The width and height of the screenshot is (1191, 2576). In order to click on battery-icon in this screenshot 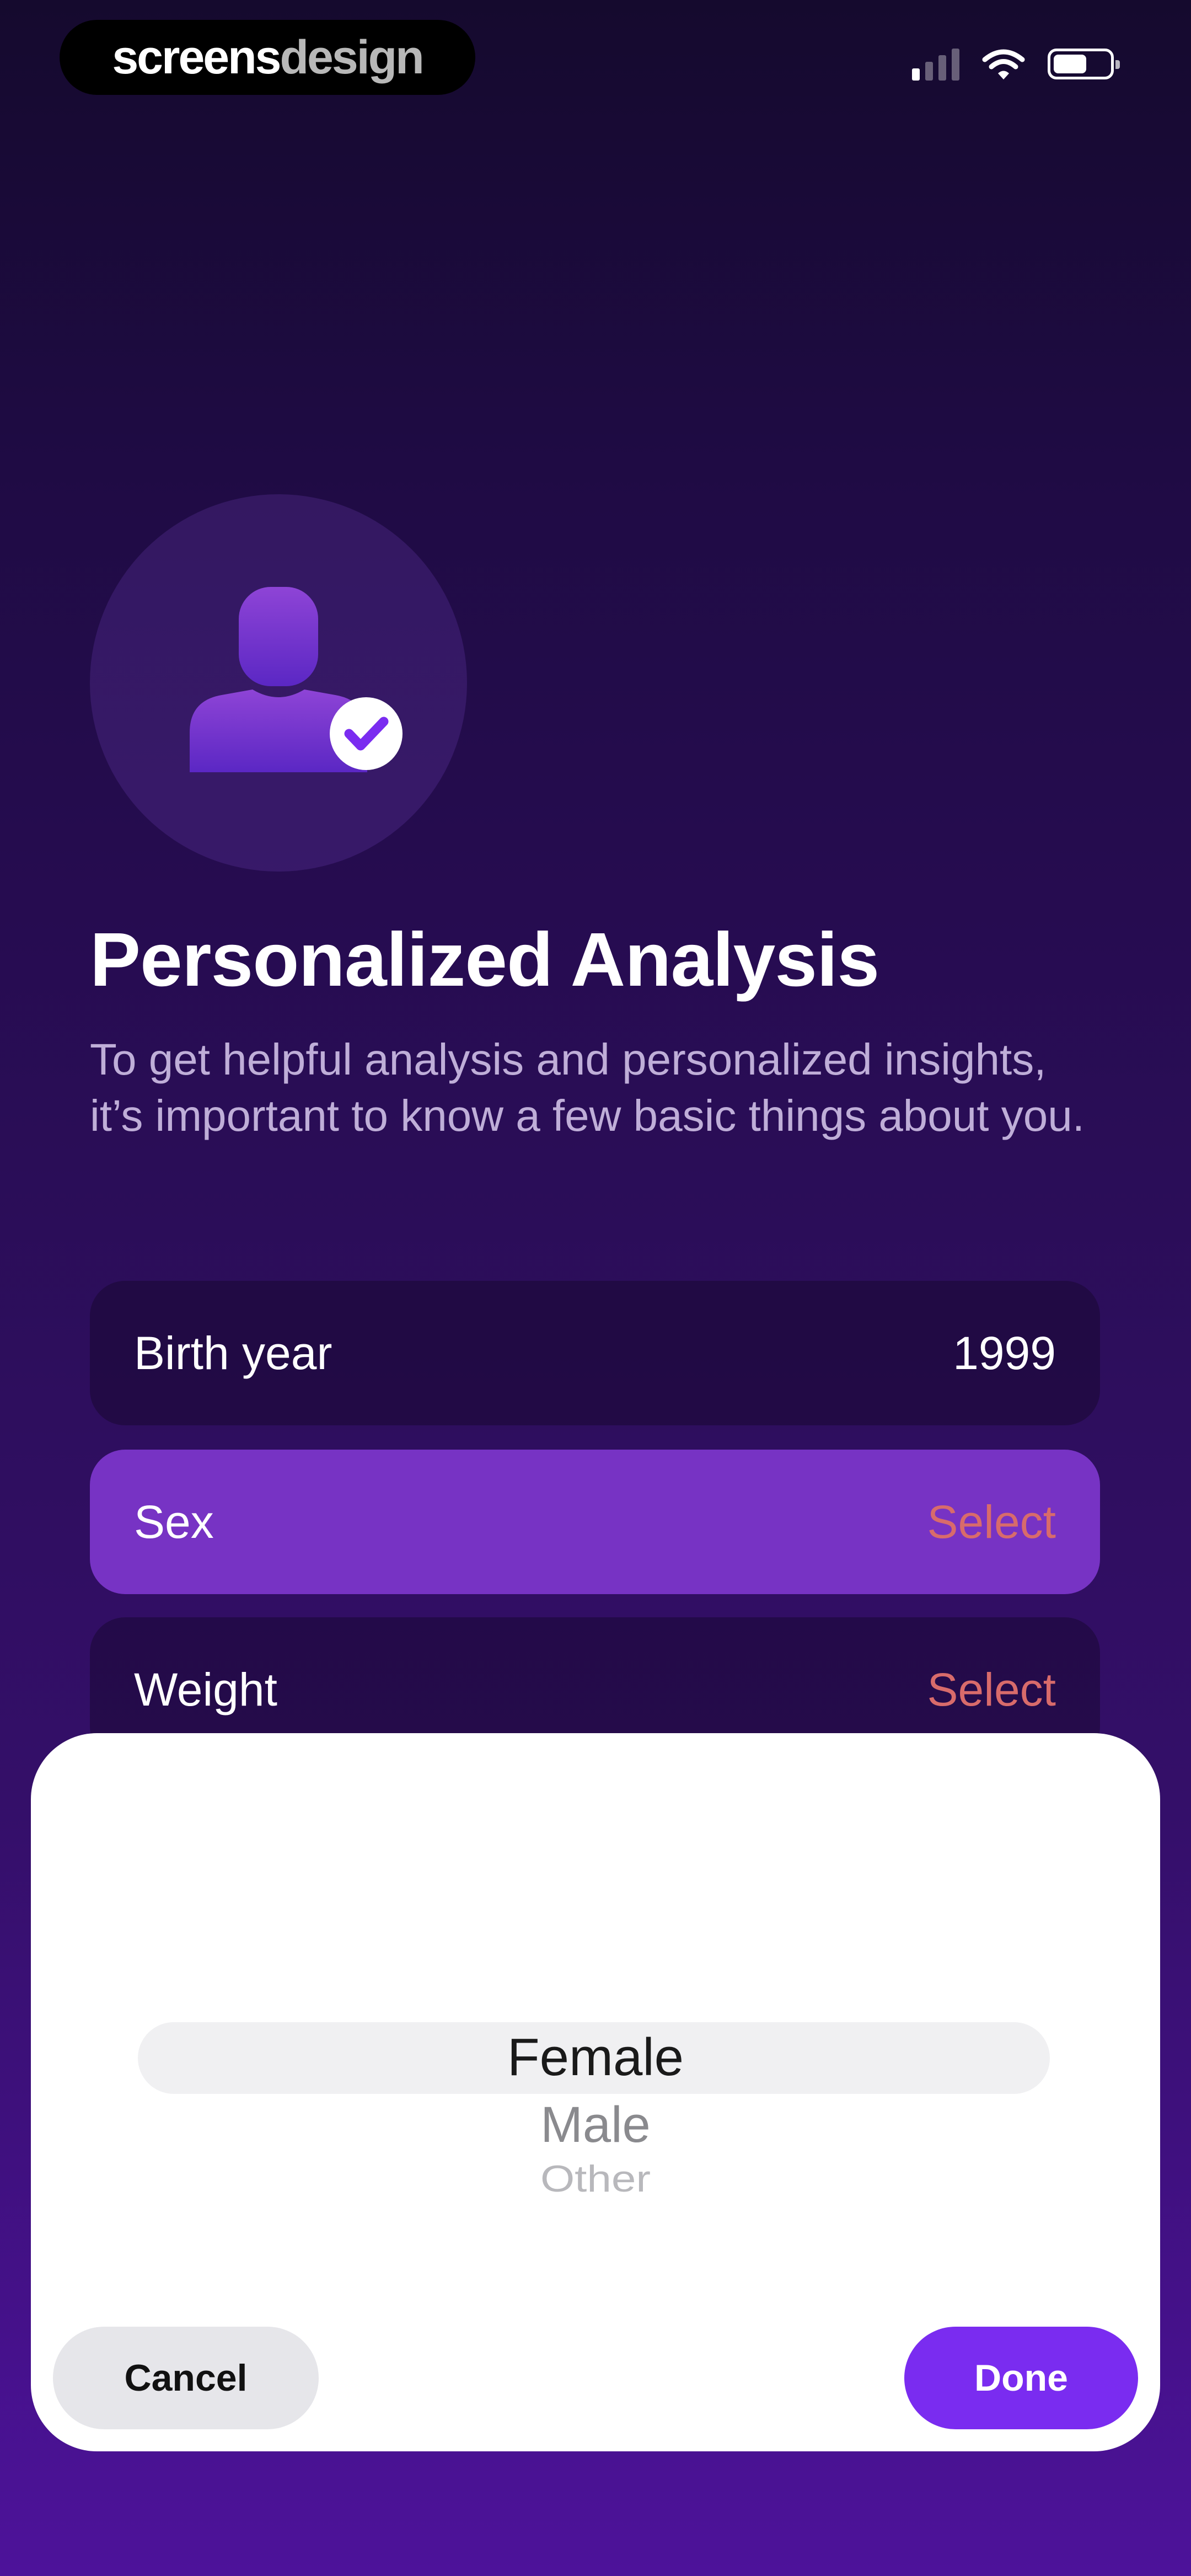, I will do `click(1084, 64)`.